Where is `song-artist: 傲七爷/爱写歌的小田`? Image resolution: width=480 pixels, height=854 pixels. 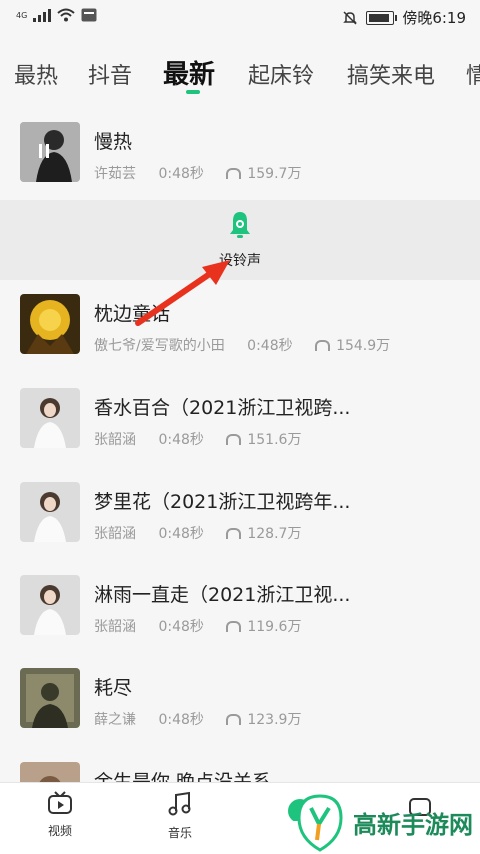 song-artist: 傲七爷/爱写歌的小田 is located at coordinates (159, 346).